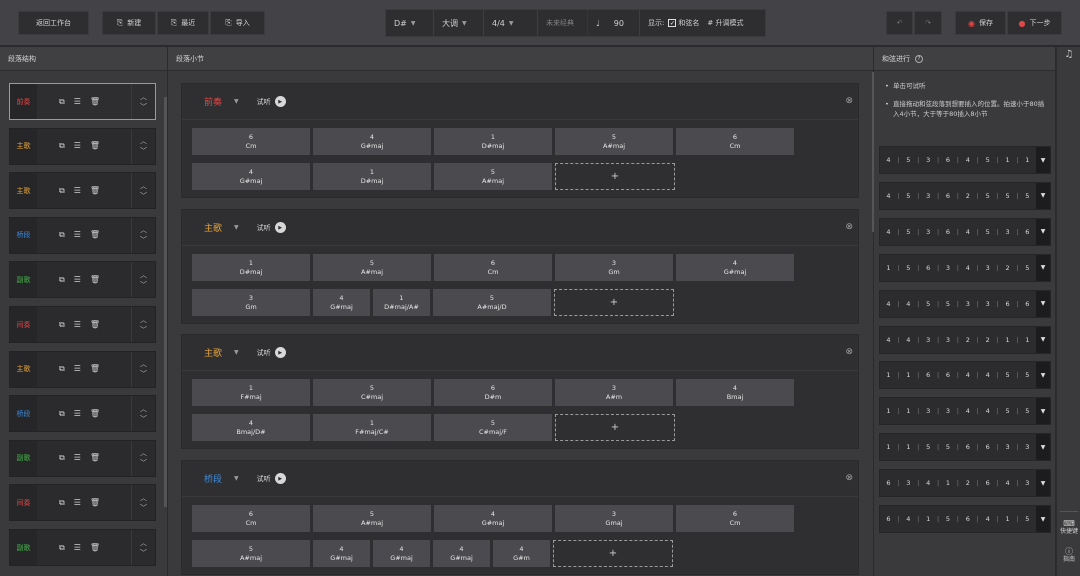 Image resolution: width=1080 pixels, height=576 pixels. Describe the element at coordinates (82, 503) in the screenshot. I see `section-structure-item: 间奏 ⧉ ☰ 🗑 ︿ ﹀` at that location.